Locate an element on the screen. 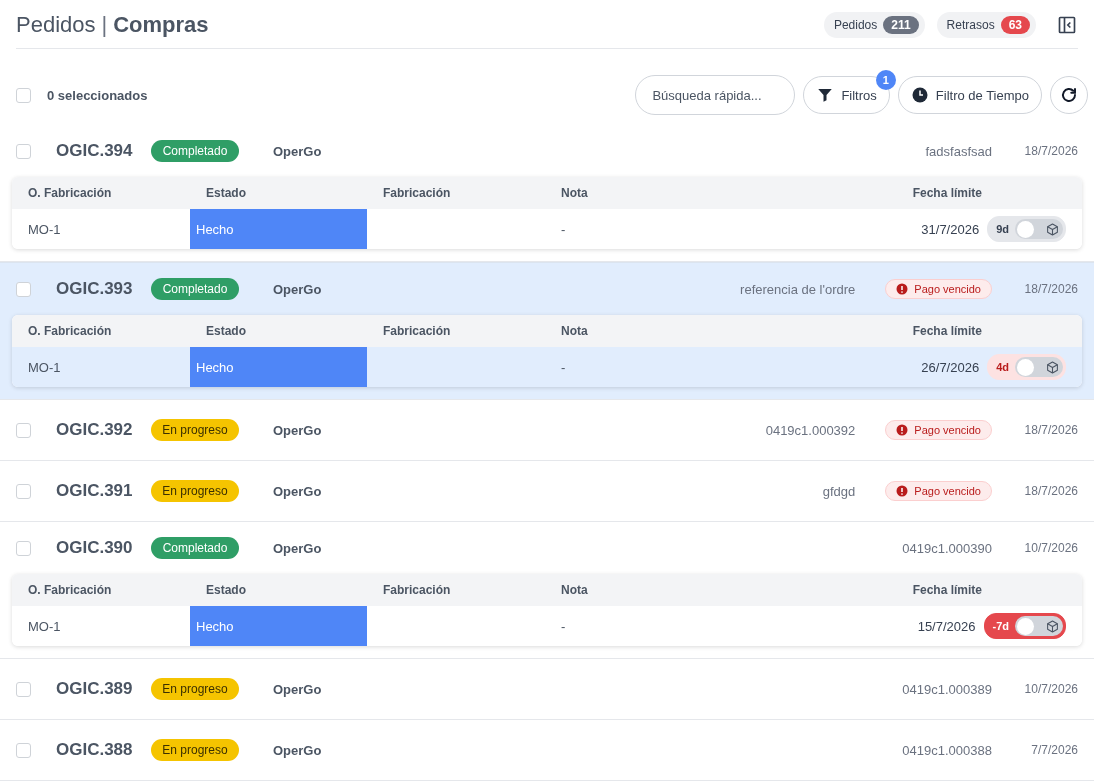 This screenshot has height=784, width=1094. order-reference: 0419c1.000388 is located at coordinates (947, 750).